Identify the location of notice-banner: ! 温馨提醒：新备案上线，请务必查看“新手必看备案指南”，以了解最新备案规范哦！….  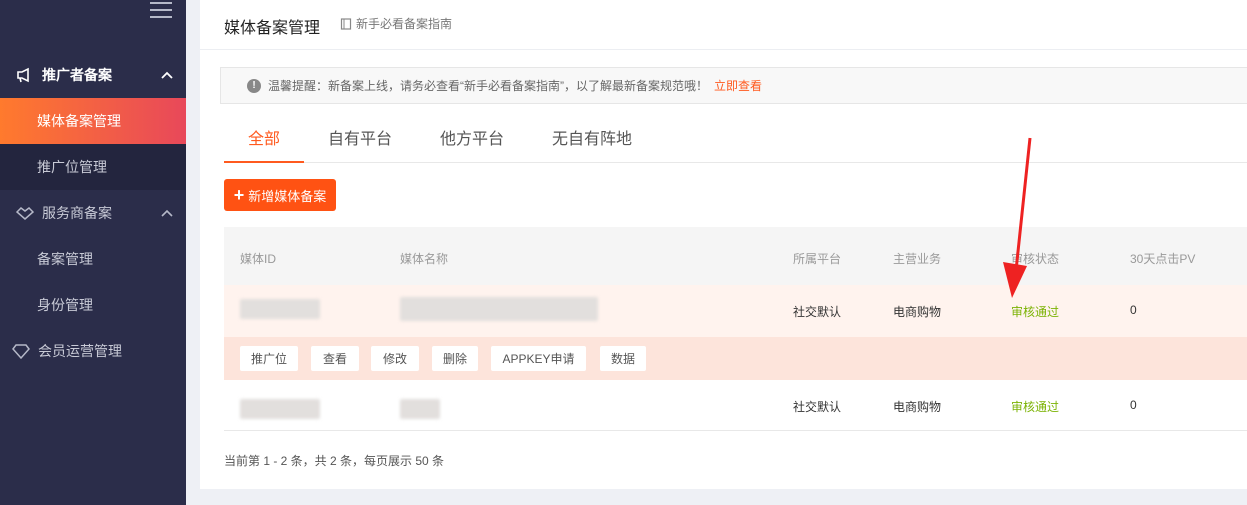
(733, 85).